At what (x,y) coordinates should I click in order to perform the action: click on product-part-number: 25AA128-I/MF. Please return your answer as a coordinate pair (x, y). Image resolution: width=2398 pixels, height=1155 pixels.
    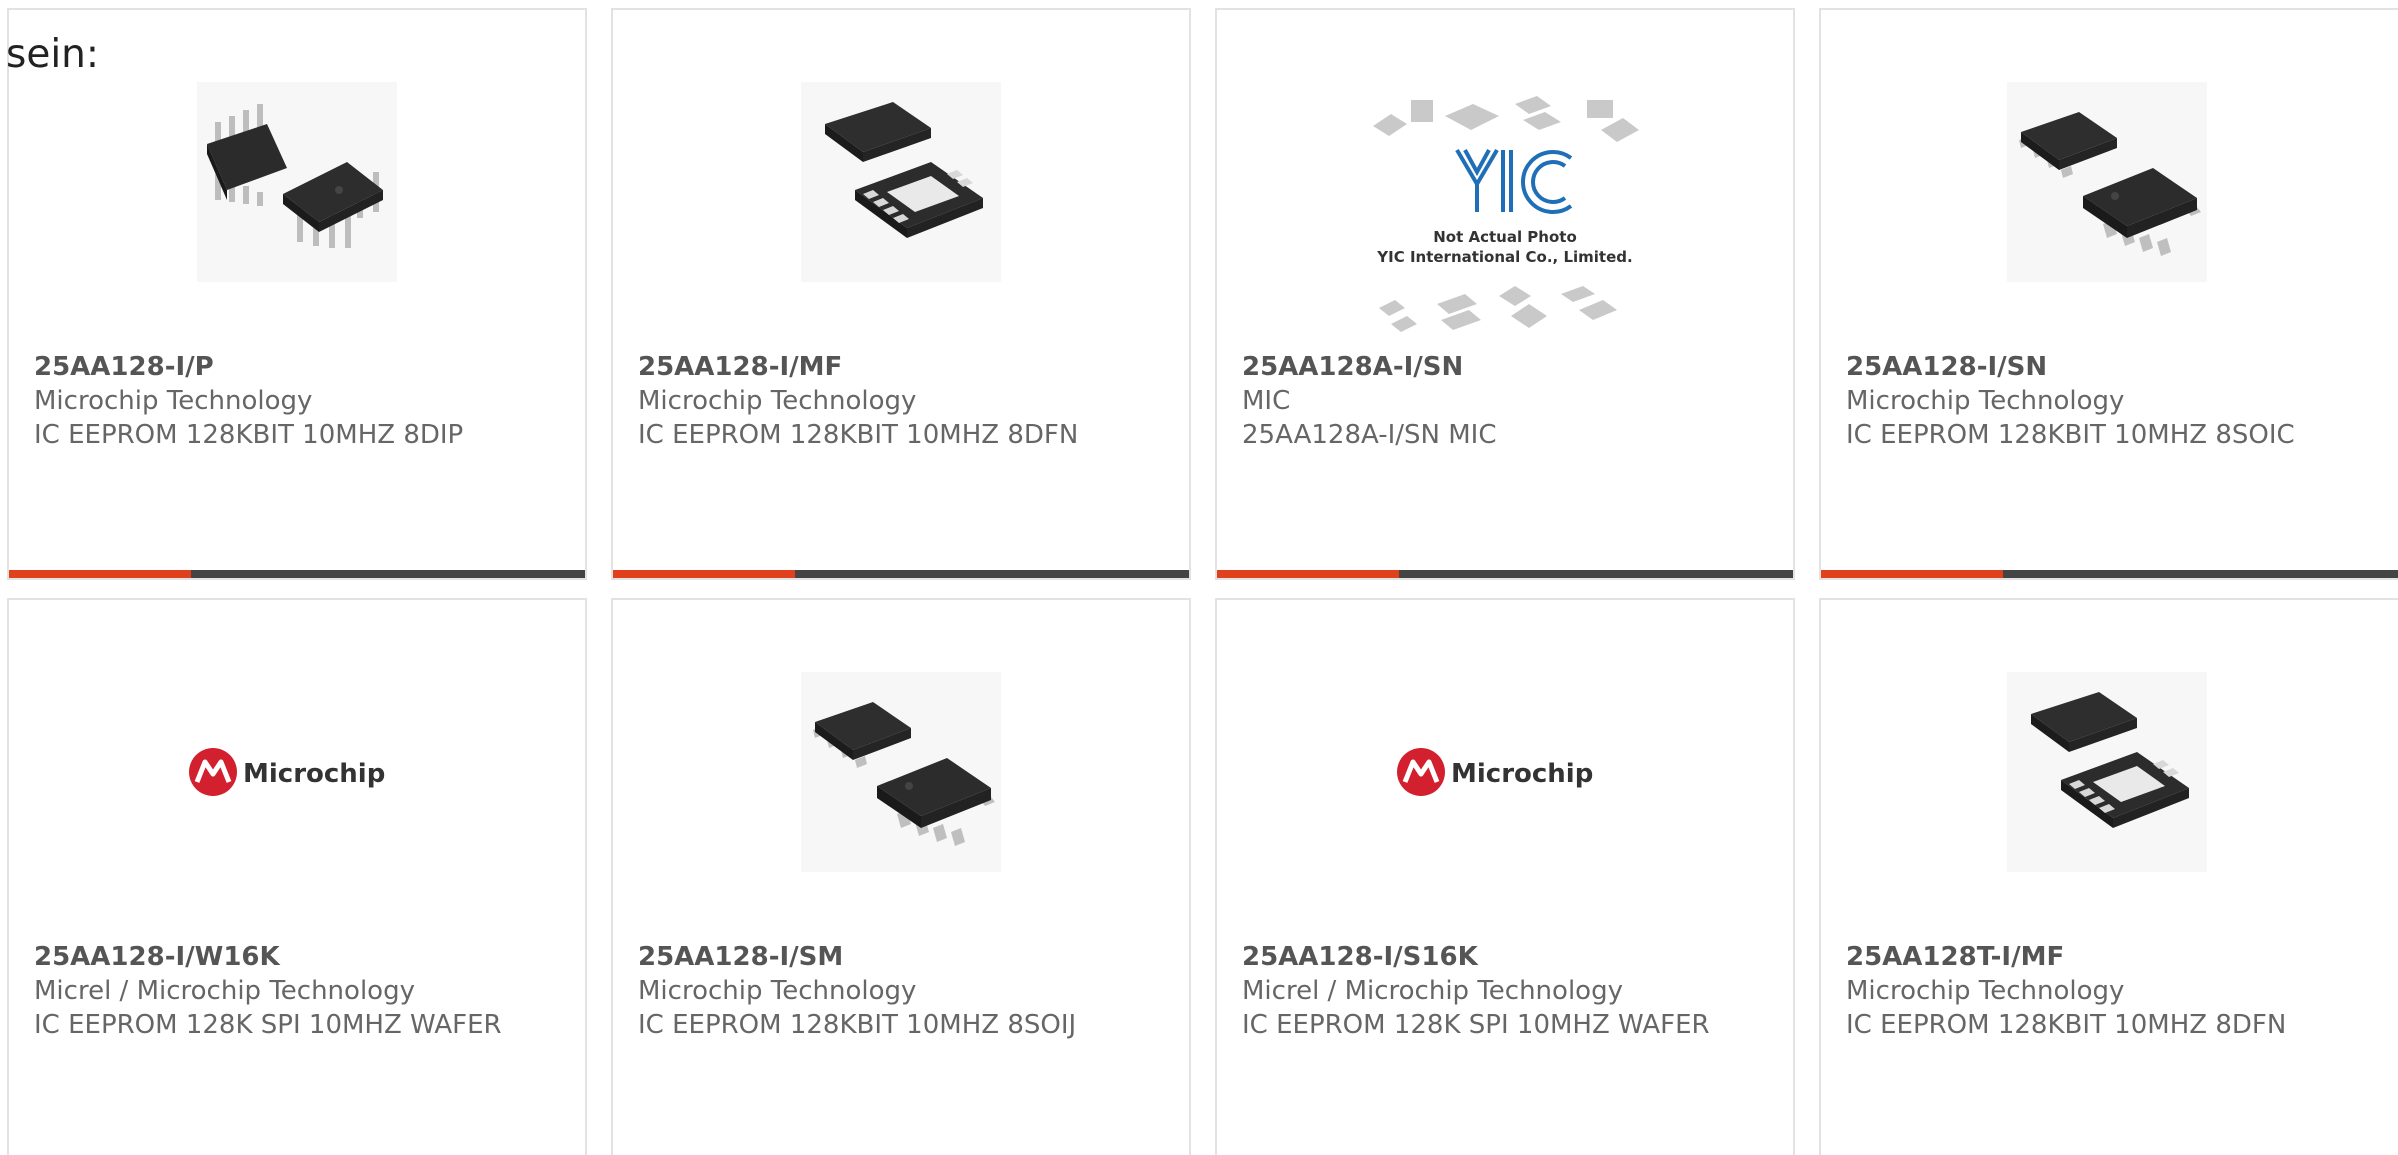
    Looking at the image, I should click on (901, 367).